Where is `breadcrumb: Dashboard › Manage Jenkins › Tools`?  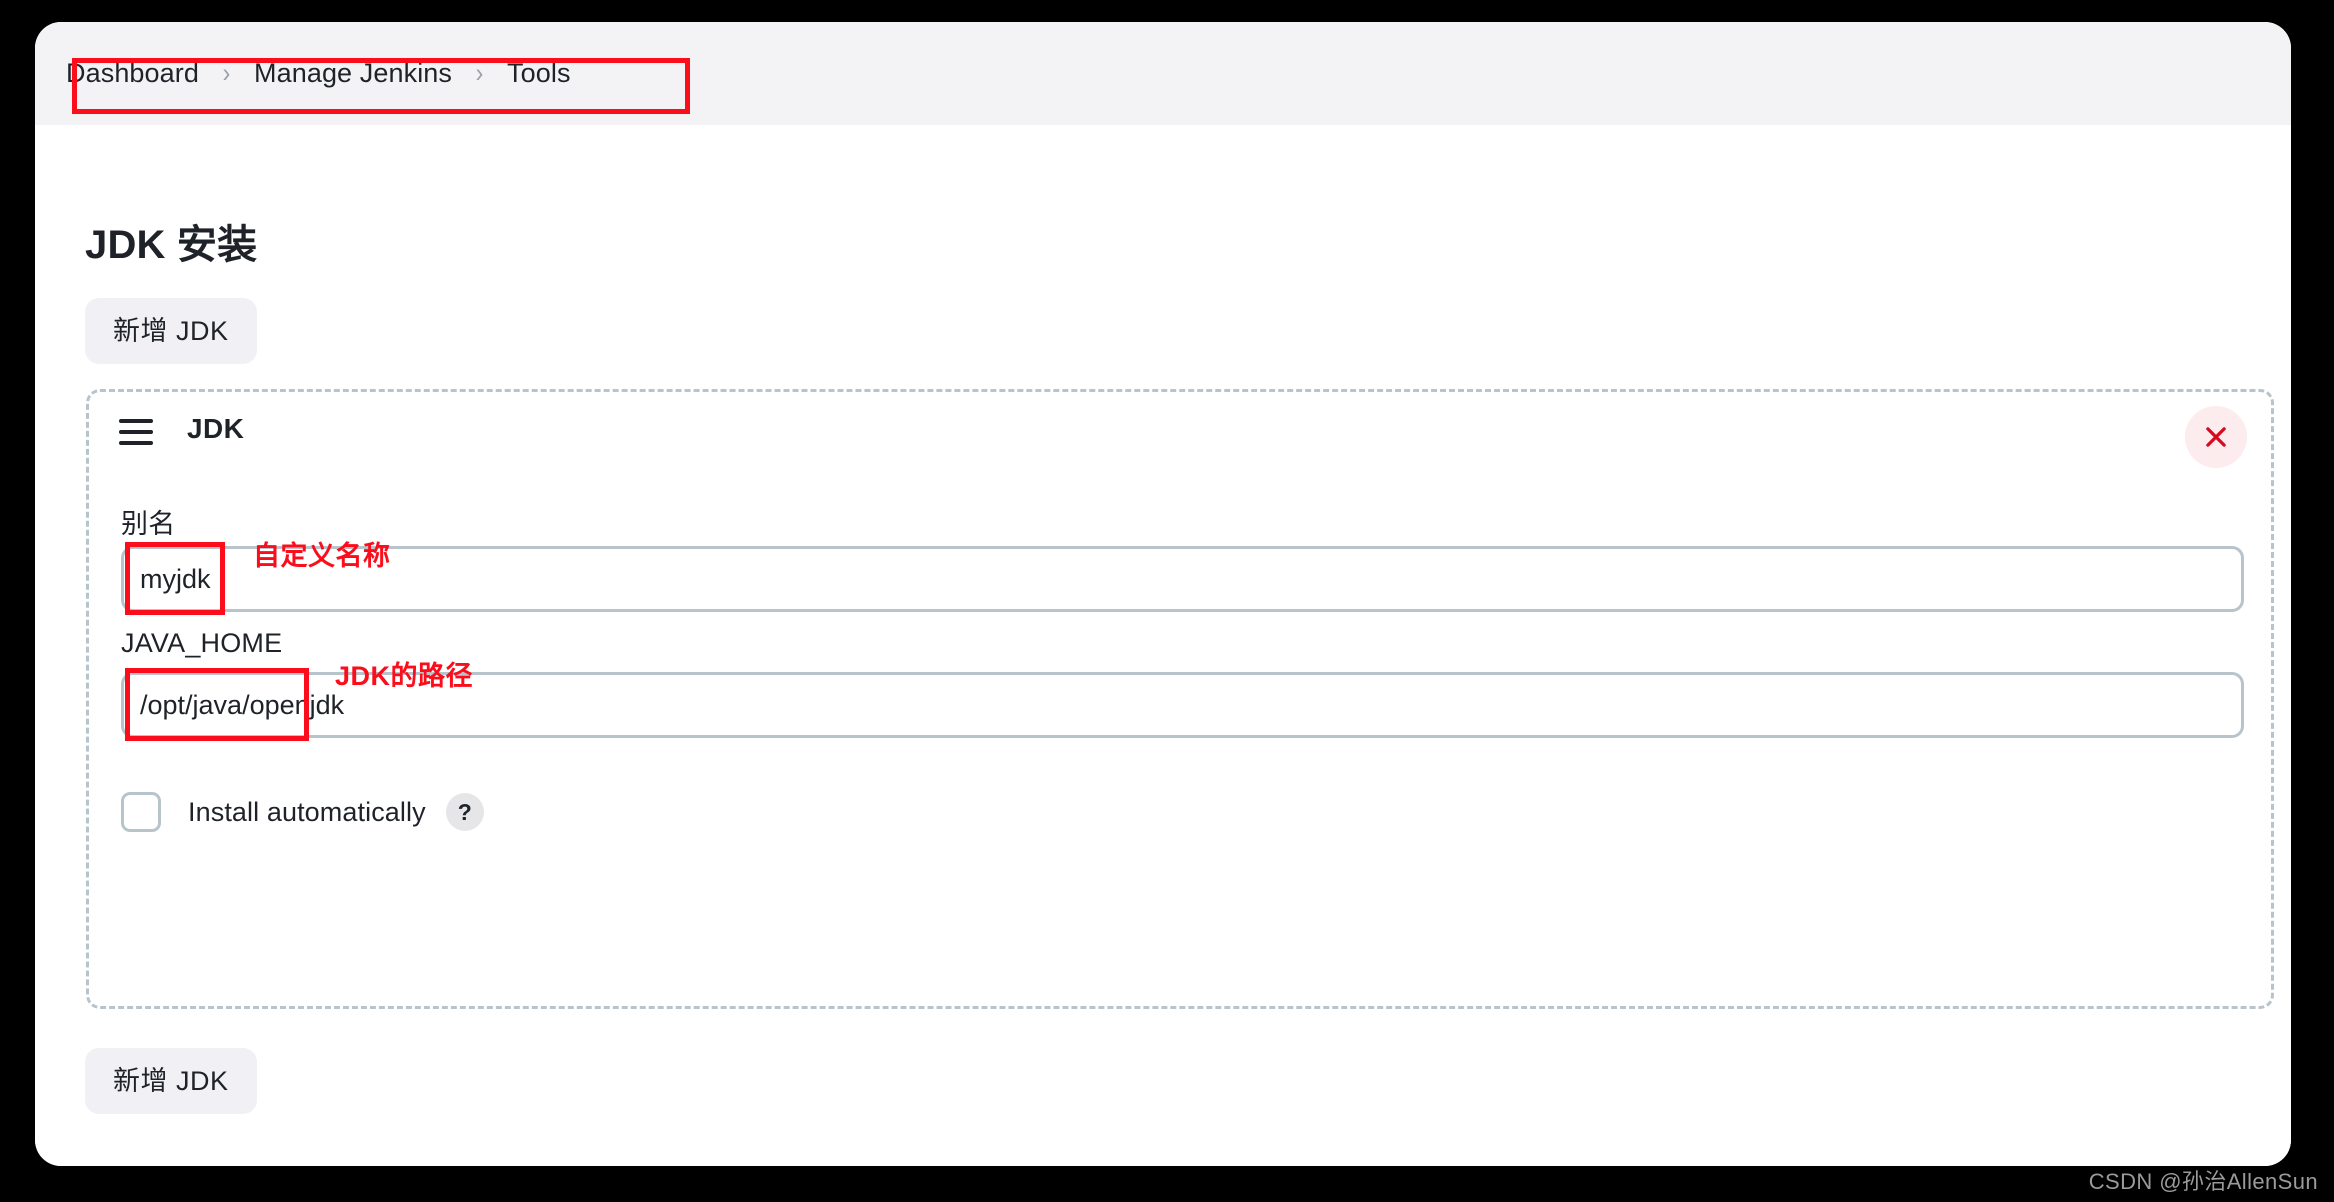 breadcrumb: Dashboard › Manage Jenkins › Tools is located at coordinates (1163, 73).